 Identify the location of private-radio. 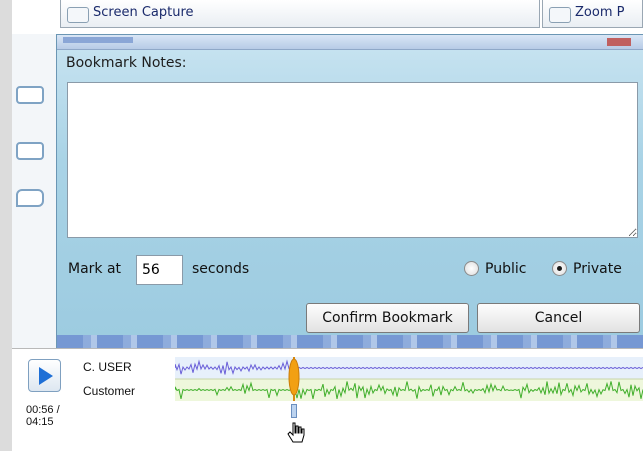
(559, 268).